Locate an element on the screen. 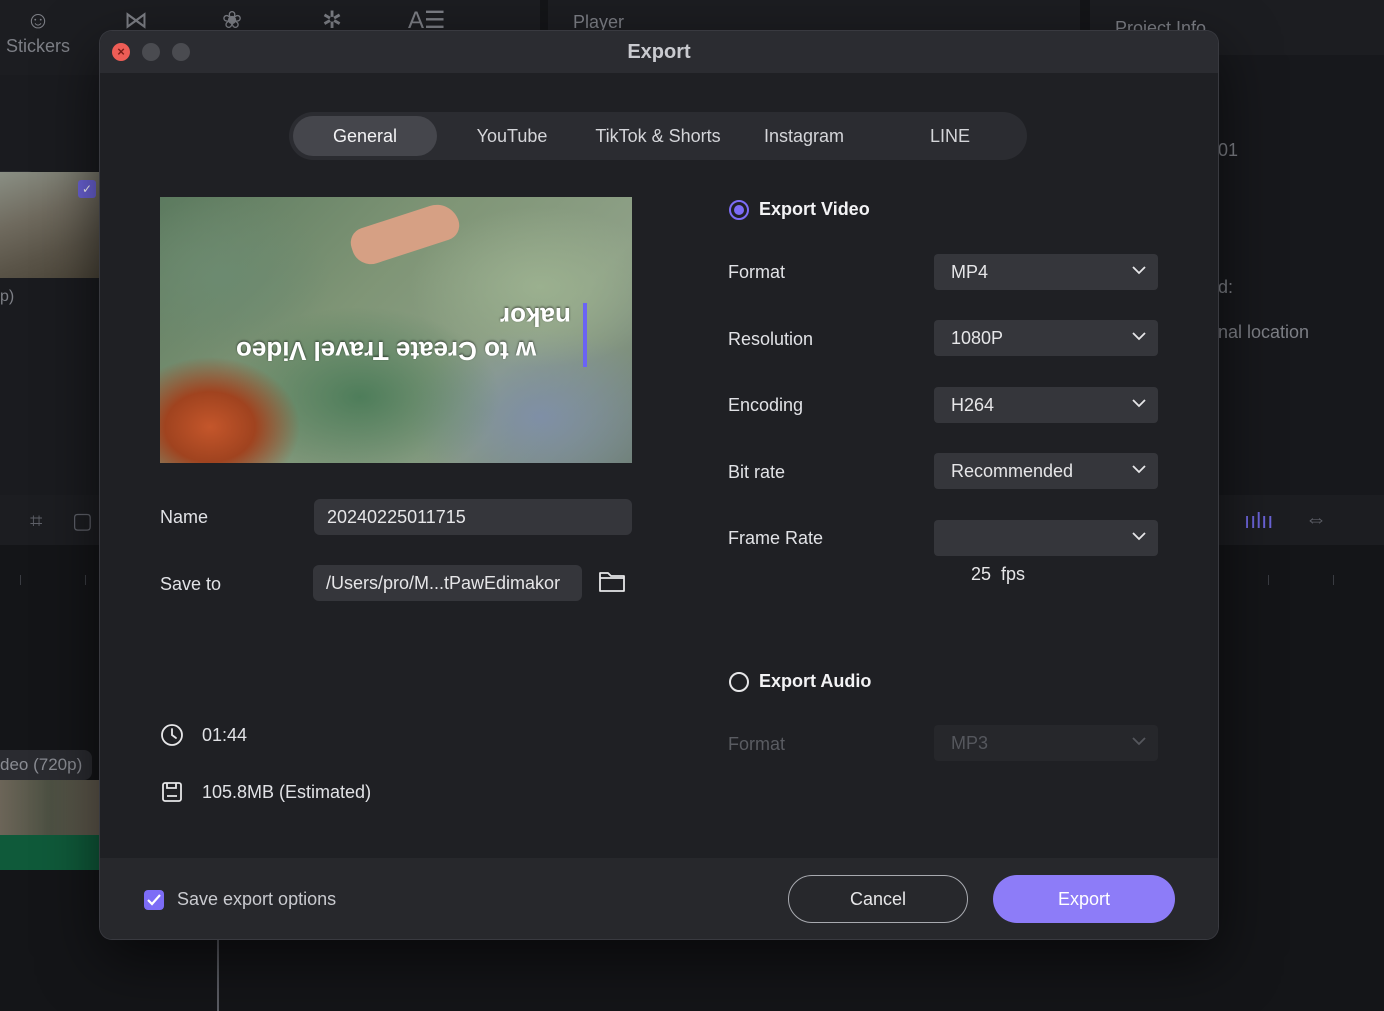  save-export-options-checkbox is located at coordinates (154, 900).